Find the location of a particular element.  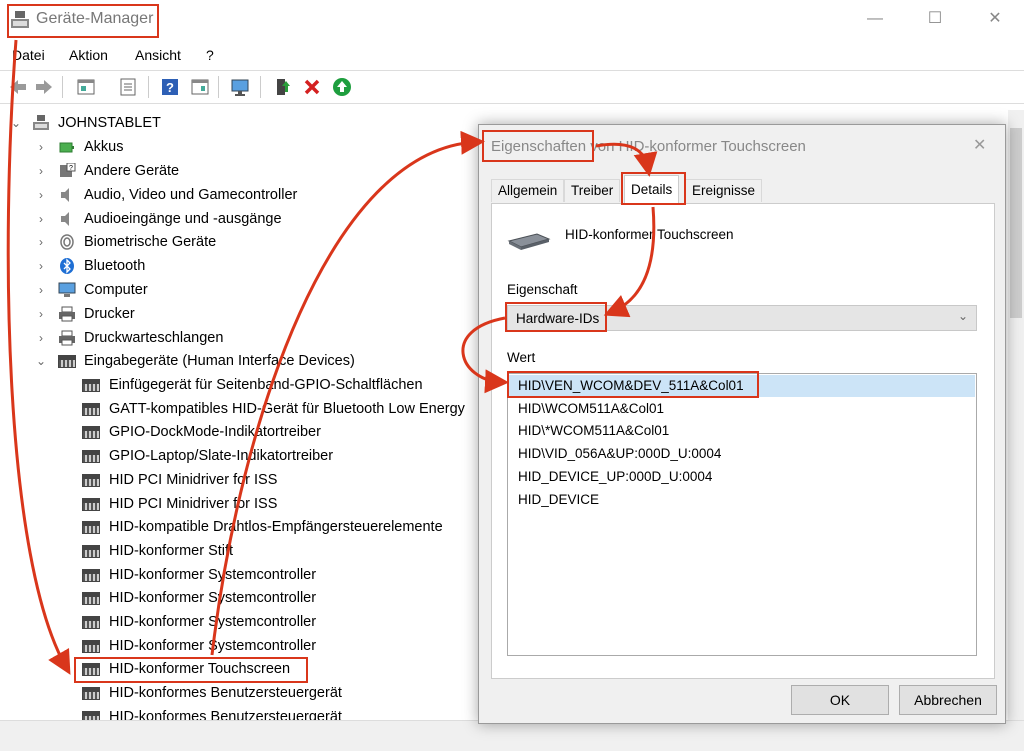

tree-category: › Bluetooth is located at coordinates (235, 266).